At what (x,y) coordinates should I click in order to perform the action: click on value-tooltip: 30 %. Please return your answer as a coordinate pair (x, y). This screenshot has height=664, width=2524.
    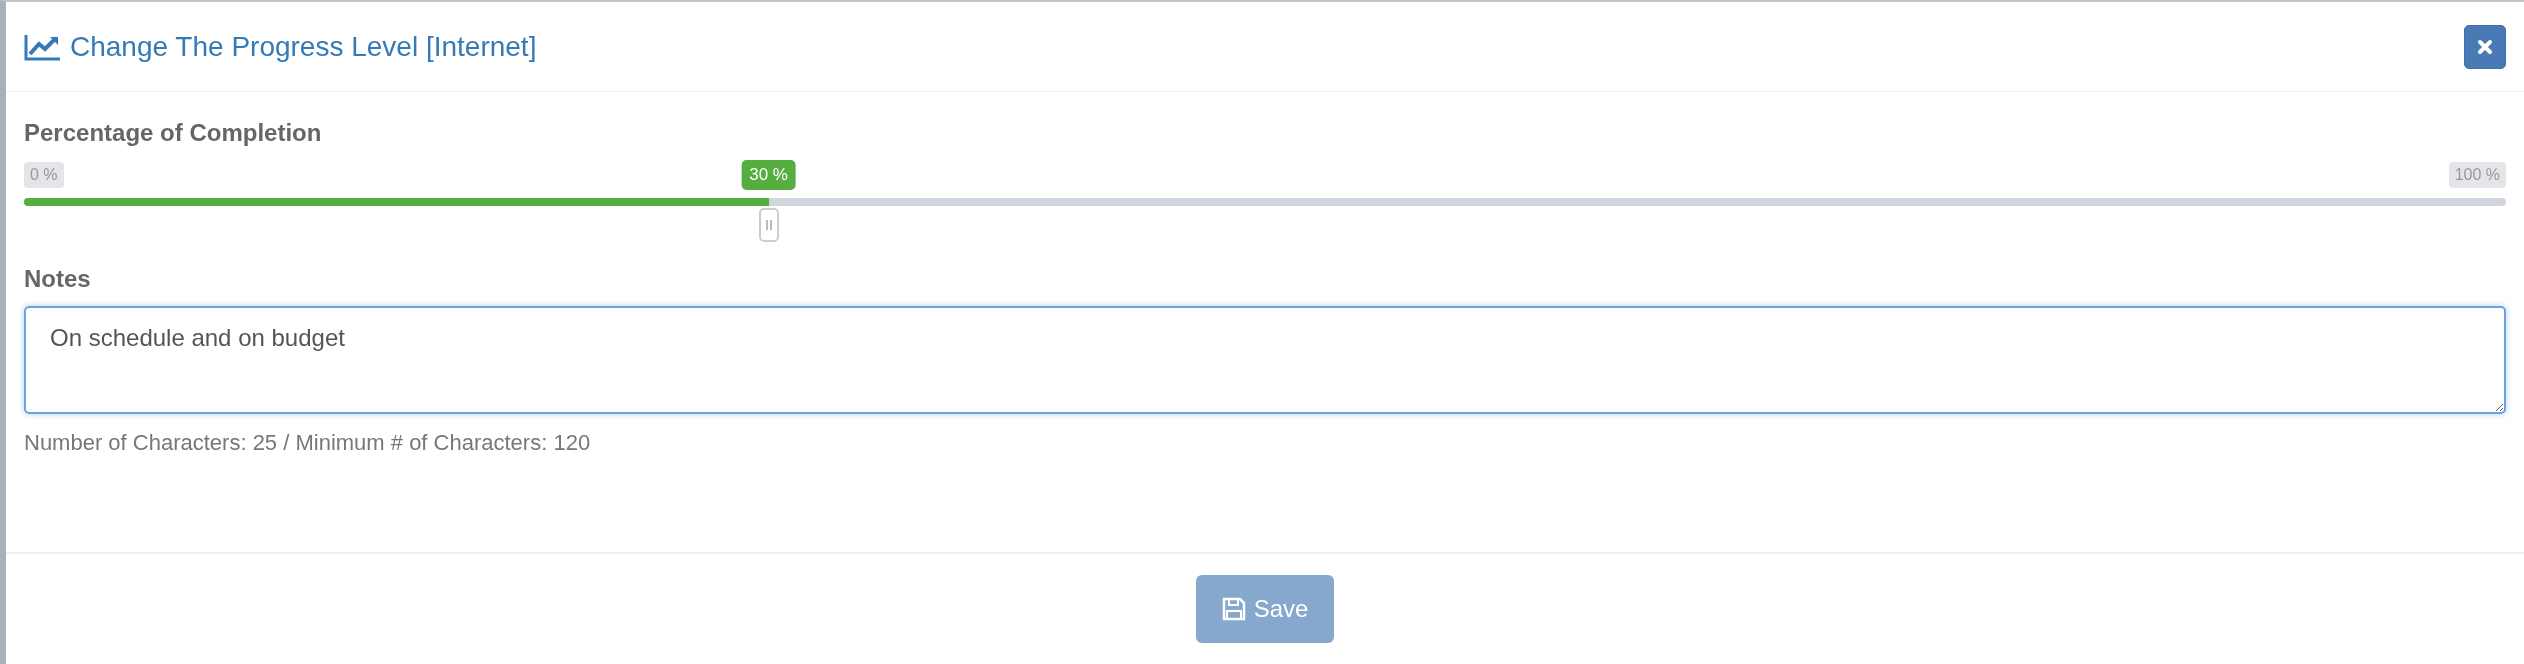
    Looking at the image, I should click on (768, 175).